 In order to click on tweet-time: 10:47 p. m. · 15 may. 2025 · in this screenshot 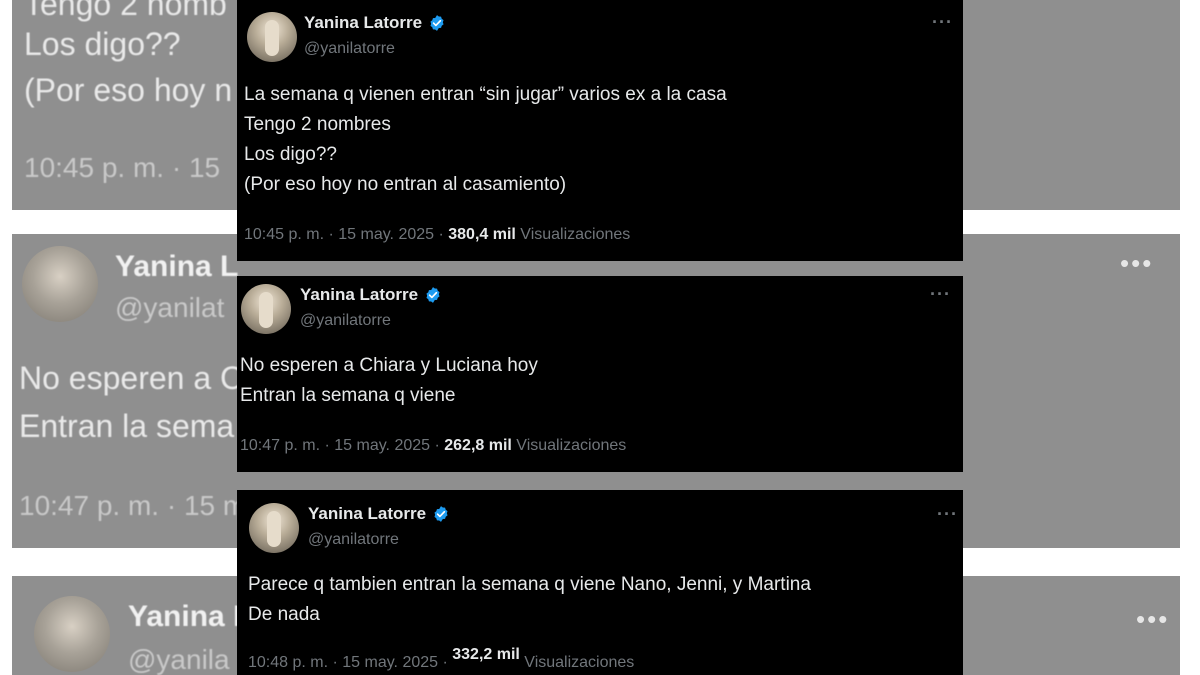, I will do `click(342, 445)`.